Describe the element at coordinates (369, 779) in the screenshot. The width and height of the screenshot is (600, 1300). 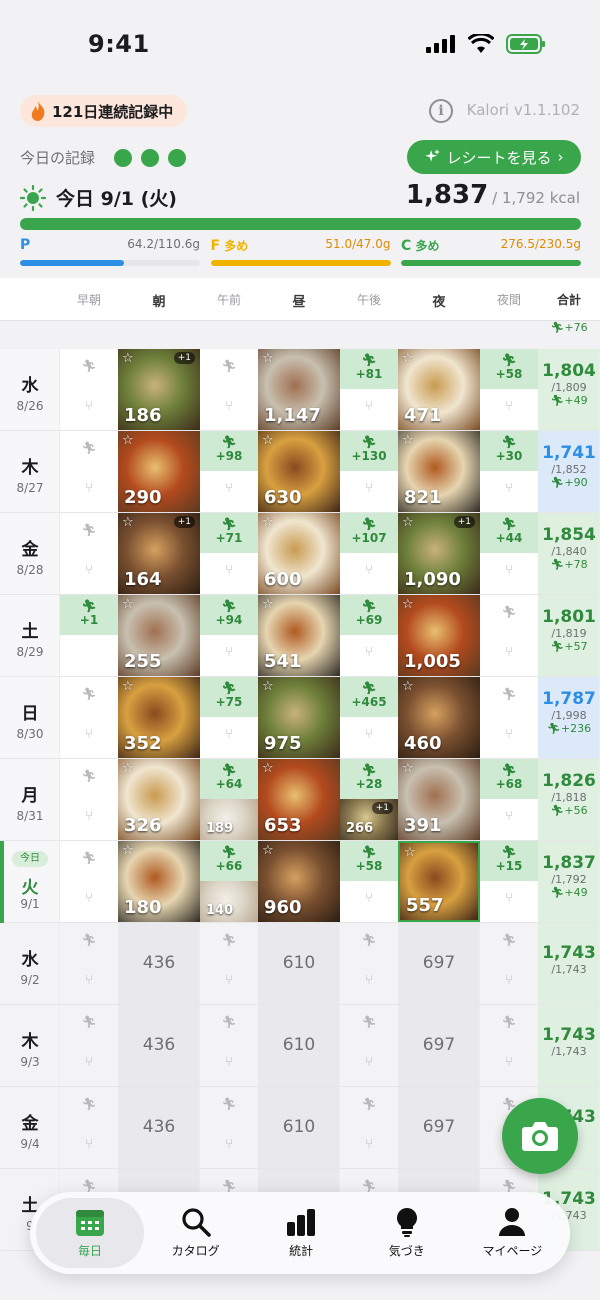
I see `exercise-cell: 🏃︎ +28` at that location.